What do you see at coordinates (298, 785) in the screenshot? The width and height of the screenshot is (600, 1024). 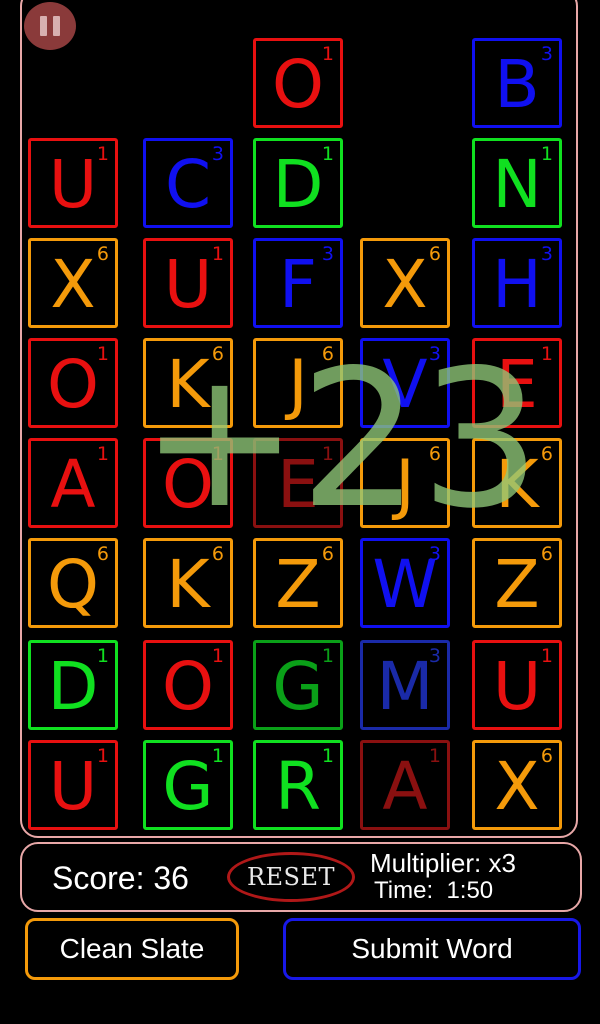 I see `letter-tile: R1` at bounding box center [298, 785].